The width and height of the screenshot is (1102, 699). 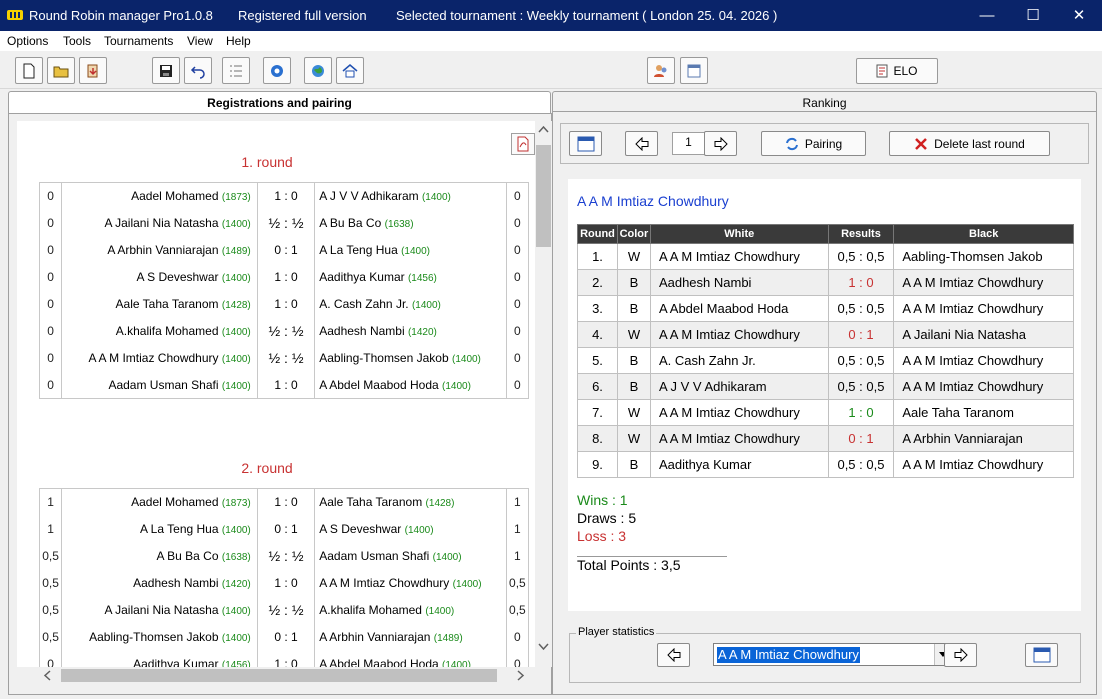 I want to click on horizontal-scrollbar, so click(x=276, y=675).